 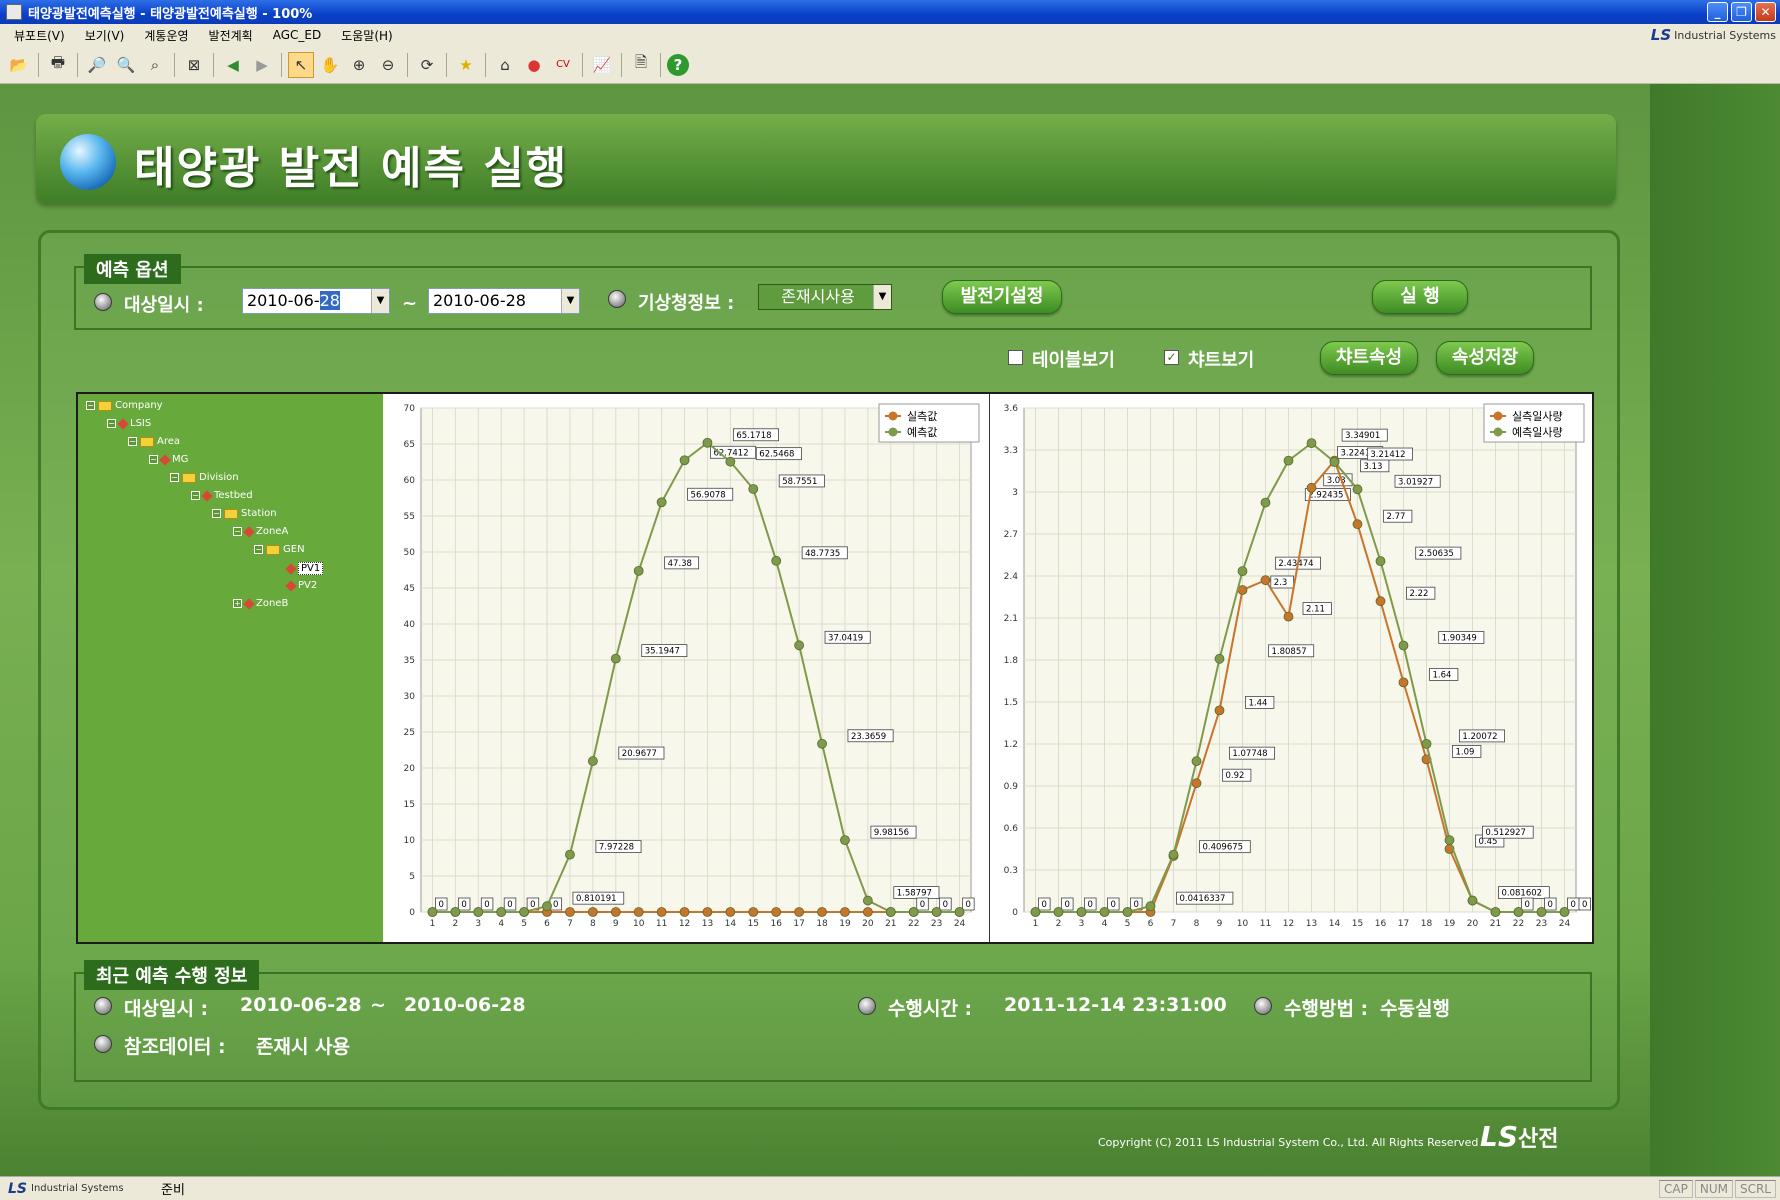 I want to click on y-tick-label: 2.7, so click(x=1011, y=535).